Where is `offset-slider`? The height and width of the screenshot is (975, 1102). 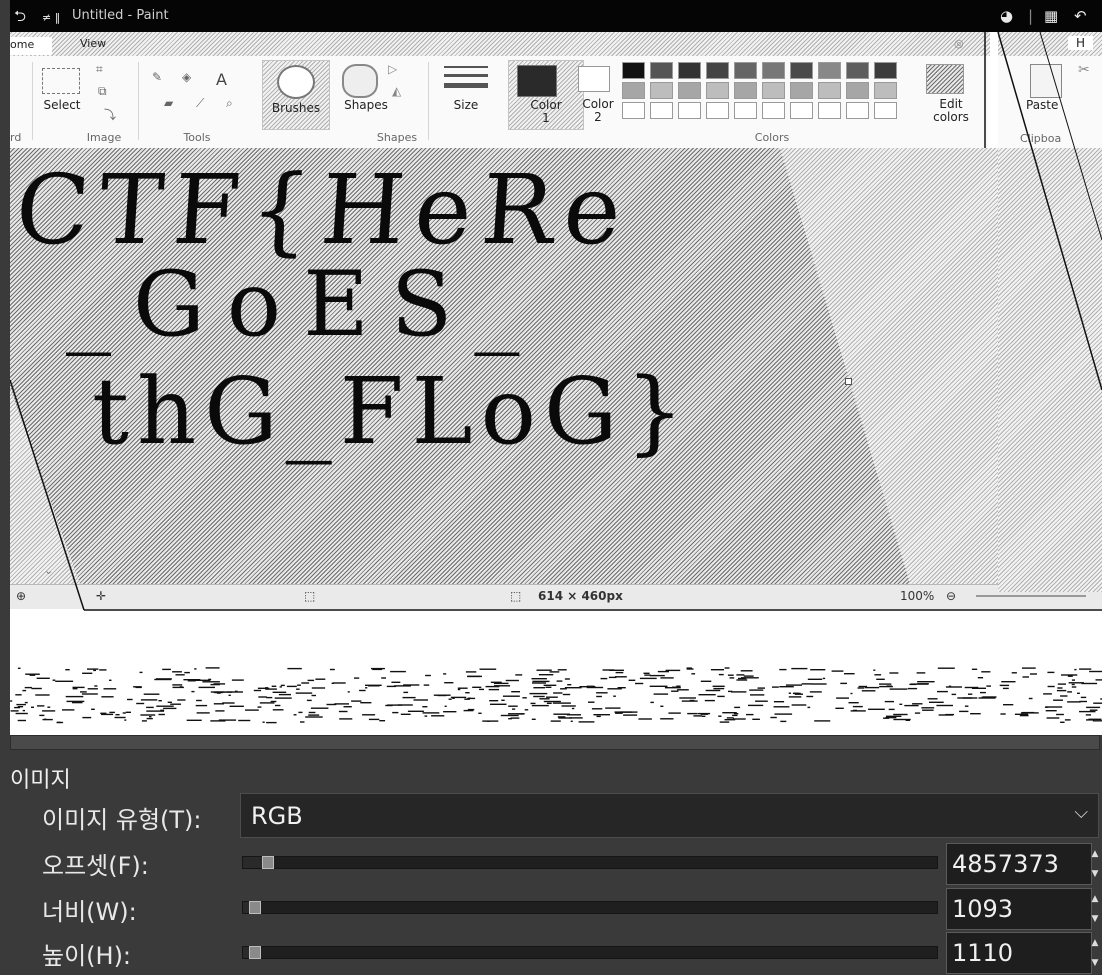
offset-slider is located at coordinates (590, 862).